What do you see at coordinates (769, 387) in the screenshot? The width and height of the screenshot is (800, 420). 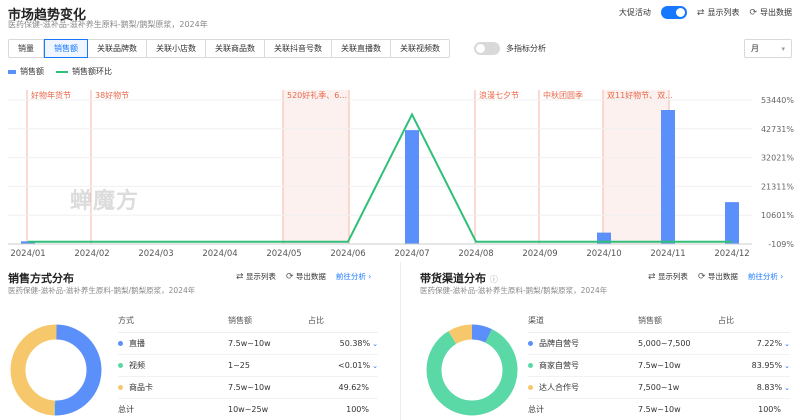 I see `row-pct-text: 8.83%` at bounding box center [769, 387].